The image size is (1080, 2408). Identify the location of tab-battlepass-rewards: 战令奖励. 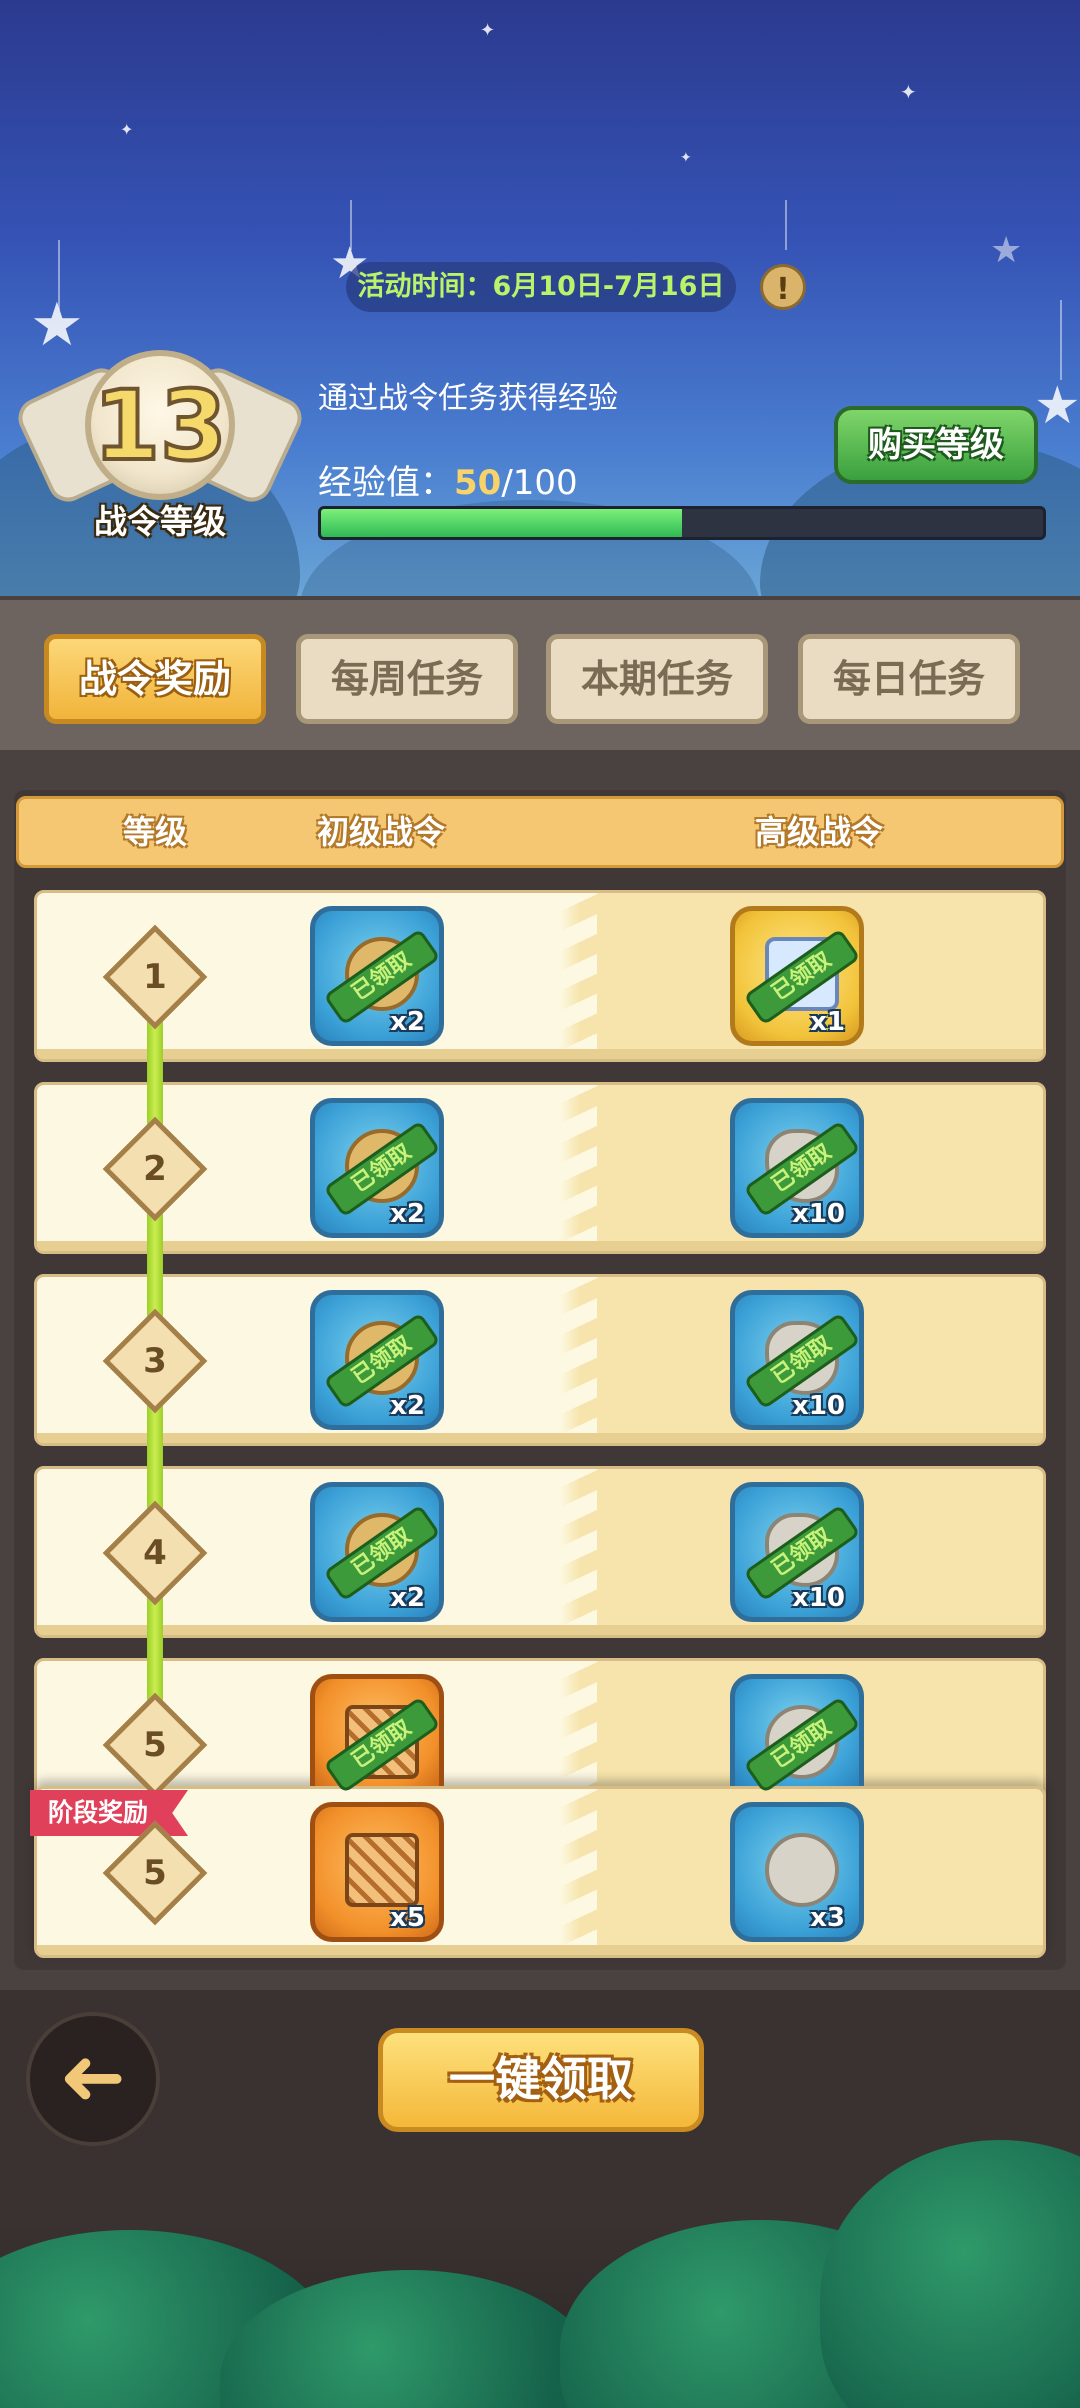
(155, 679).